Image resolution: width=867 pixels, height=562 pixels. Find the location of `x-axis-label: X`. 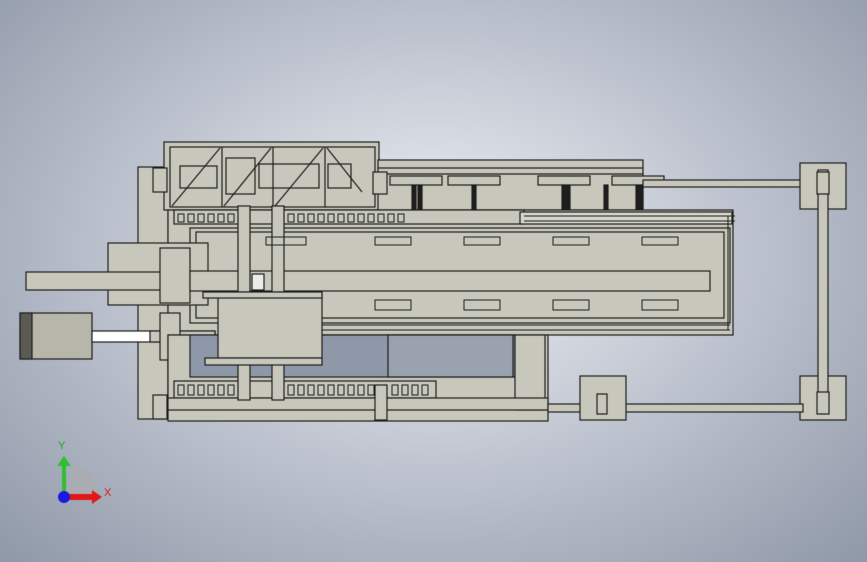

x-axis-label: X is located at coordinates (108, 493).